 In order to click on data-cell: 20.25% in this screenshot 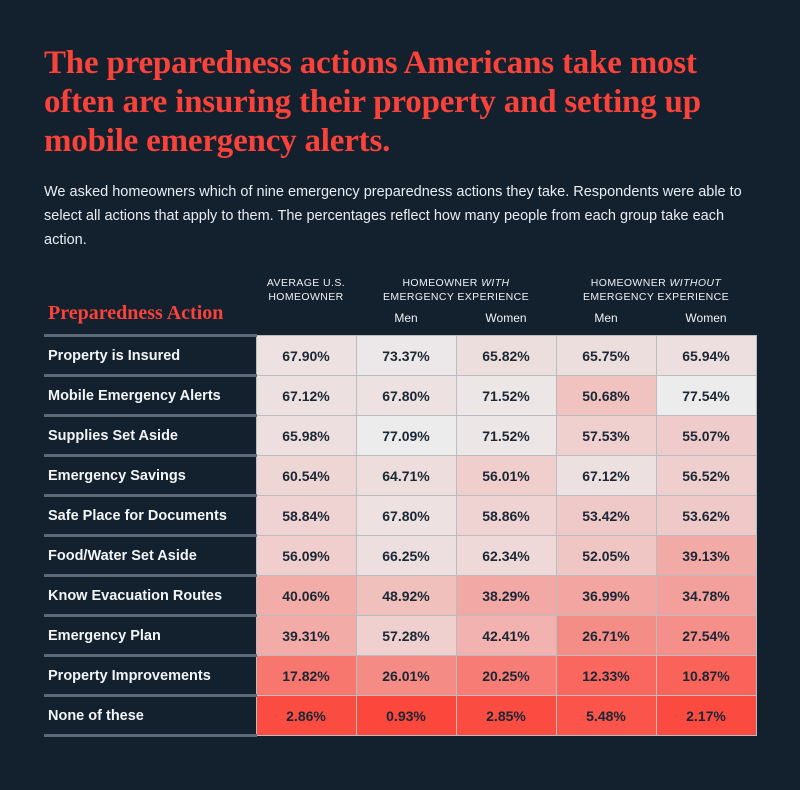, I will do `click(506, 675)`.